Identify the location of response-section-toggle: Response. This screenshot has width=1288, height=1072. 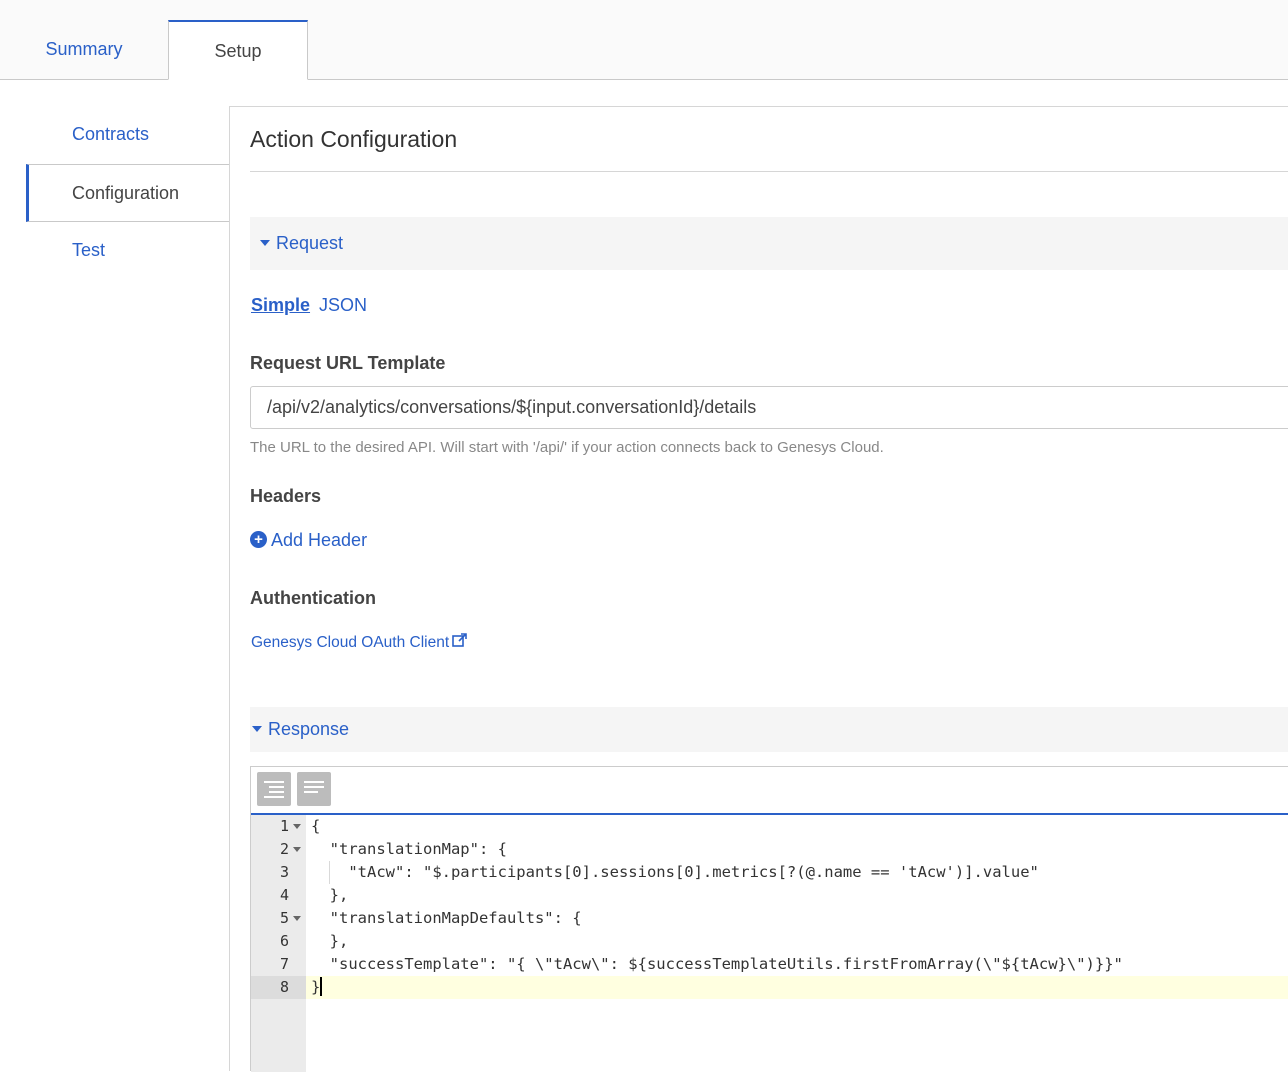
(769, 729).